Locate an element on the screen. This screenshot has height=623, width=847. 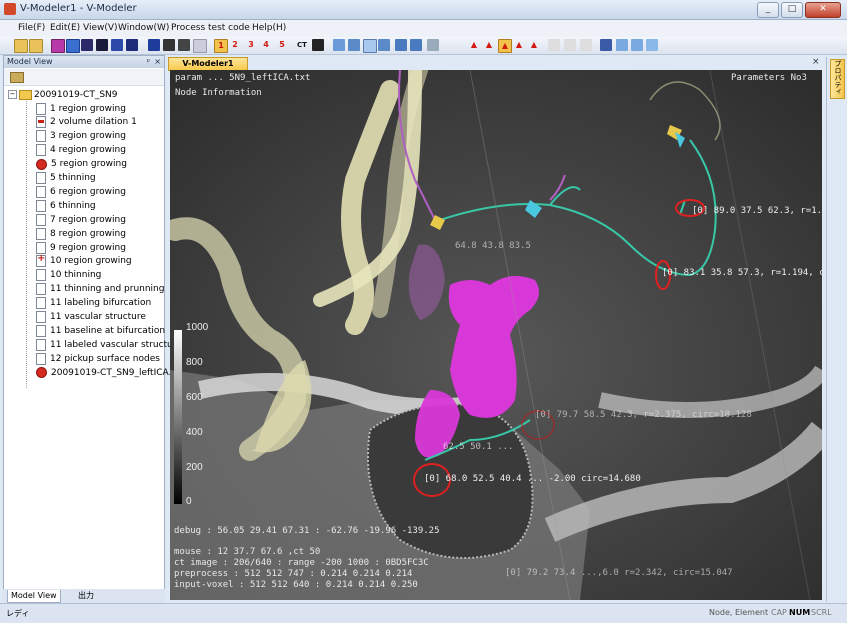
new-file-icon is located at coordinates (21, 46).